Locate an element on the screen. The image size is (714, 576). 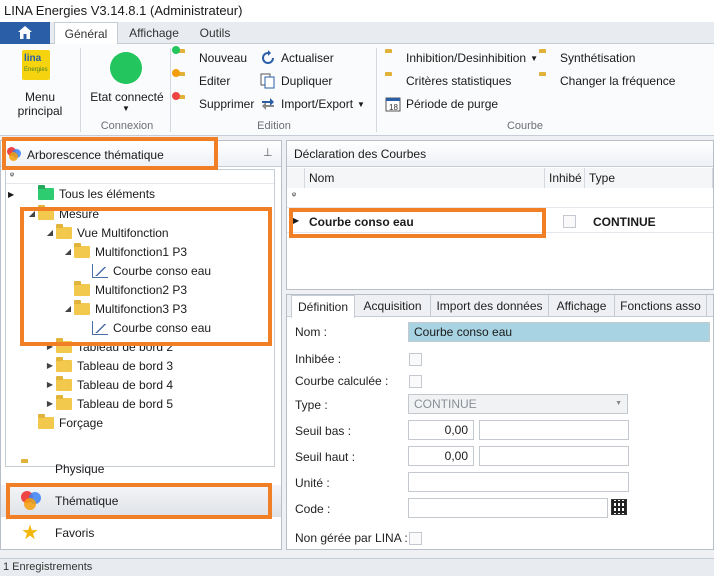
tree-item-label: Courbe conso eau is located at coordinates (162, 327).